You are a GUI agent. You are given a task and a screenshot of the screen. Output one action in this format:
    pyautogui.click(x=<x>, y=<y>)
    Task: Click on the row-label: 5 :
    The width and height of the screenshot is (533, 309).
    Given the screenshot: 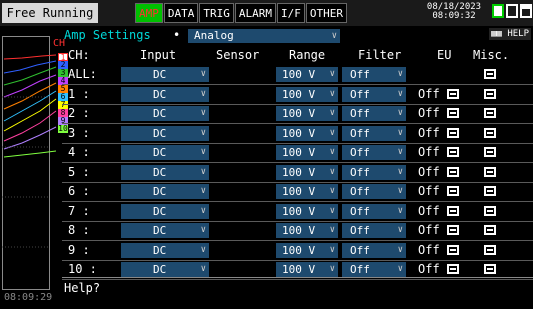 What is the action you would take?
    pyautogui.click(x=79, y=171)
    